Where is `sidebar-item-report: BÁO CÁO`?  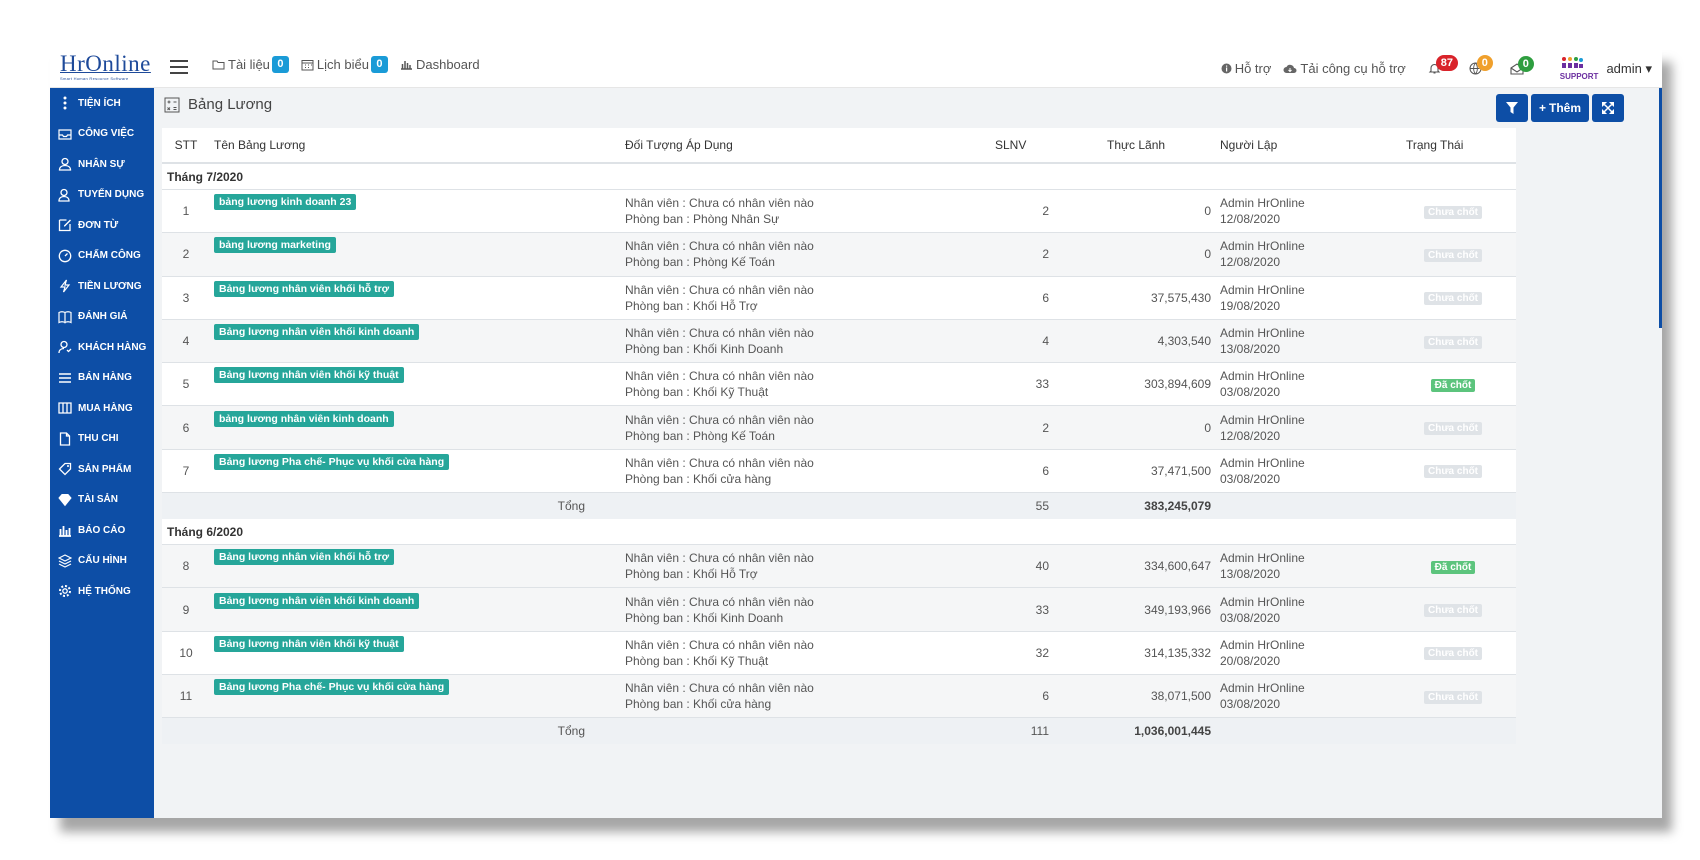 sidebar-item-report: BÁO CÁO is located at coordinates (102, 530).